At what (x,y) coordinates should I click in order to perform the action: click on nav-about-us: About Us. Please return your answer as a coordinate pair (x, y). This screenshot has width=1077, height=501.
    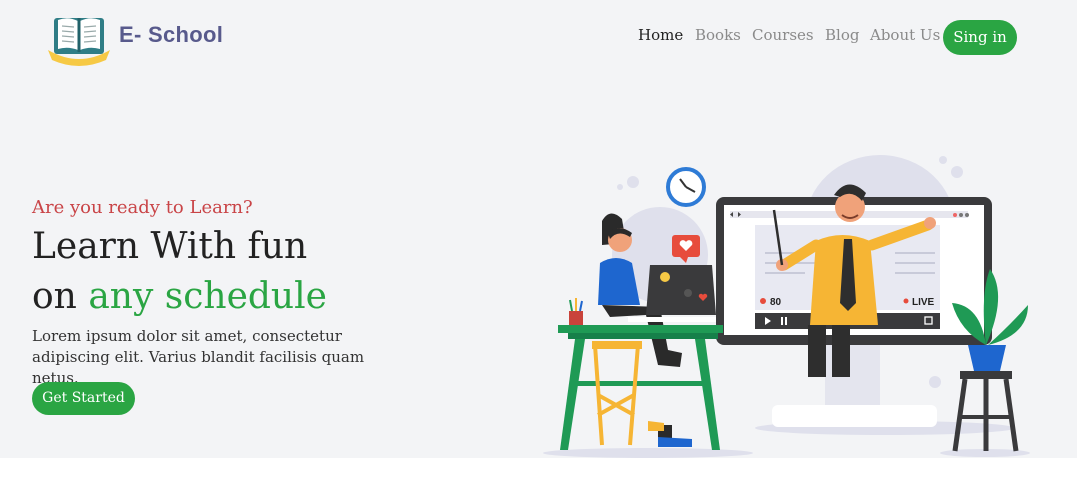
    Looking at the image, I should click on (905, 35).